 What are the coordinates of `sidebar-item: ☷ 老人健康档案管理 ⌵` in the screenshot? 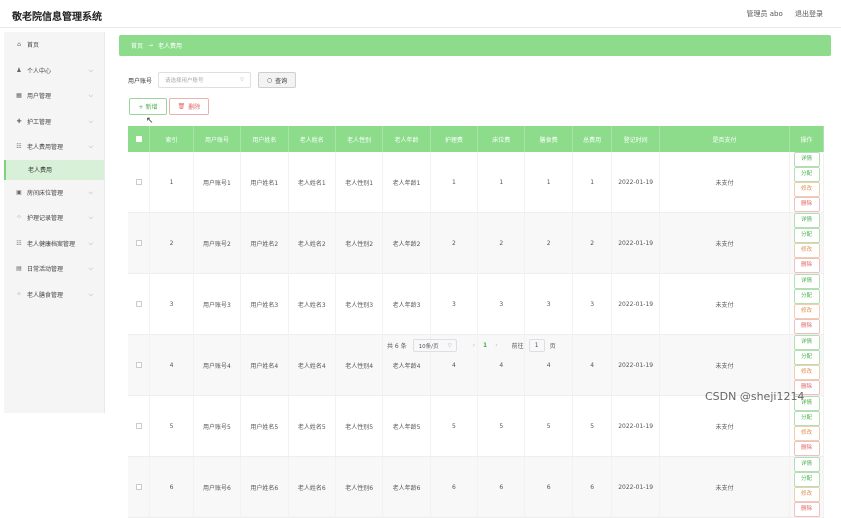 It's located at (54, 244).